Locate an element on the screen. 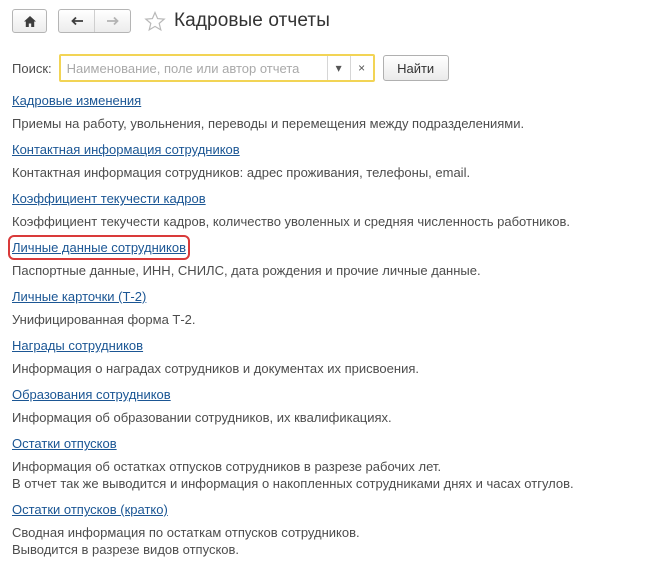 This screenshot has width=655, height=567. report-link: Личные карточки (Т-2) is located at coordinates (79, 296).